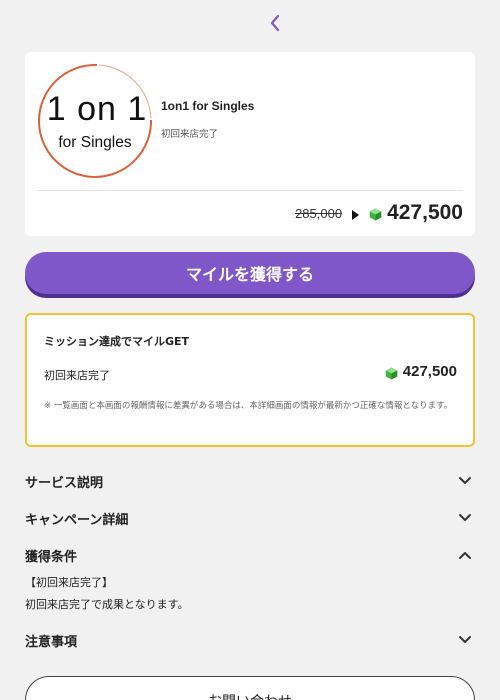 This screenshot has width=500, height=700. Describe the element at coordinates (97, 109) in the screenshot. I see `logo-text-main: 1 on 1` at that location.